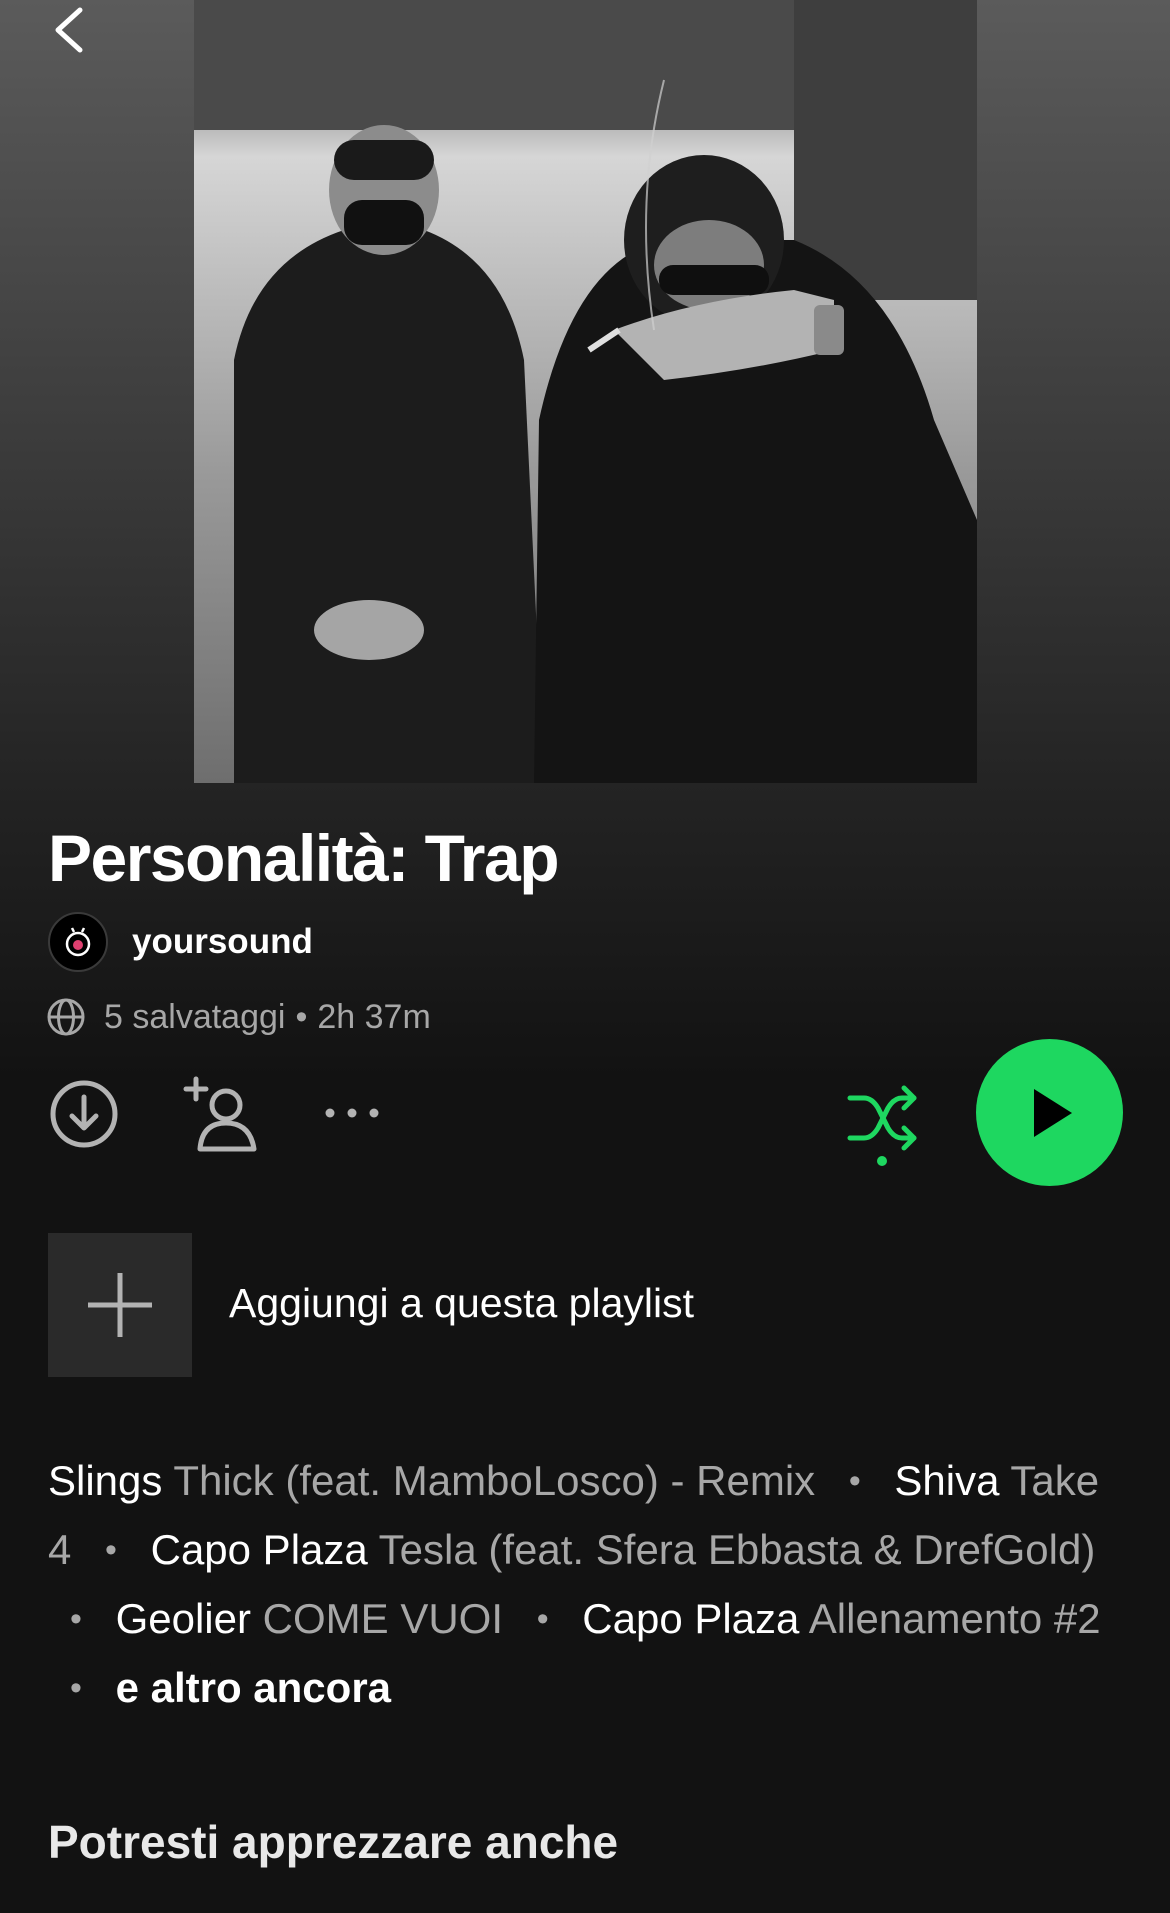 The height and width of the screenshot is (1913, 1170). I want to click on chevron-left-icon, so click(69, 30).